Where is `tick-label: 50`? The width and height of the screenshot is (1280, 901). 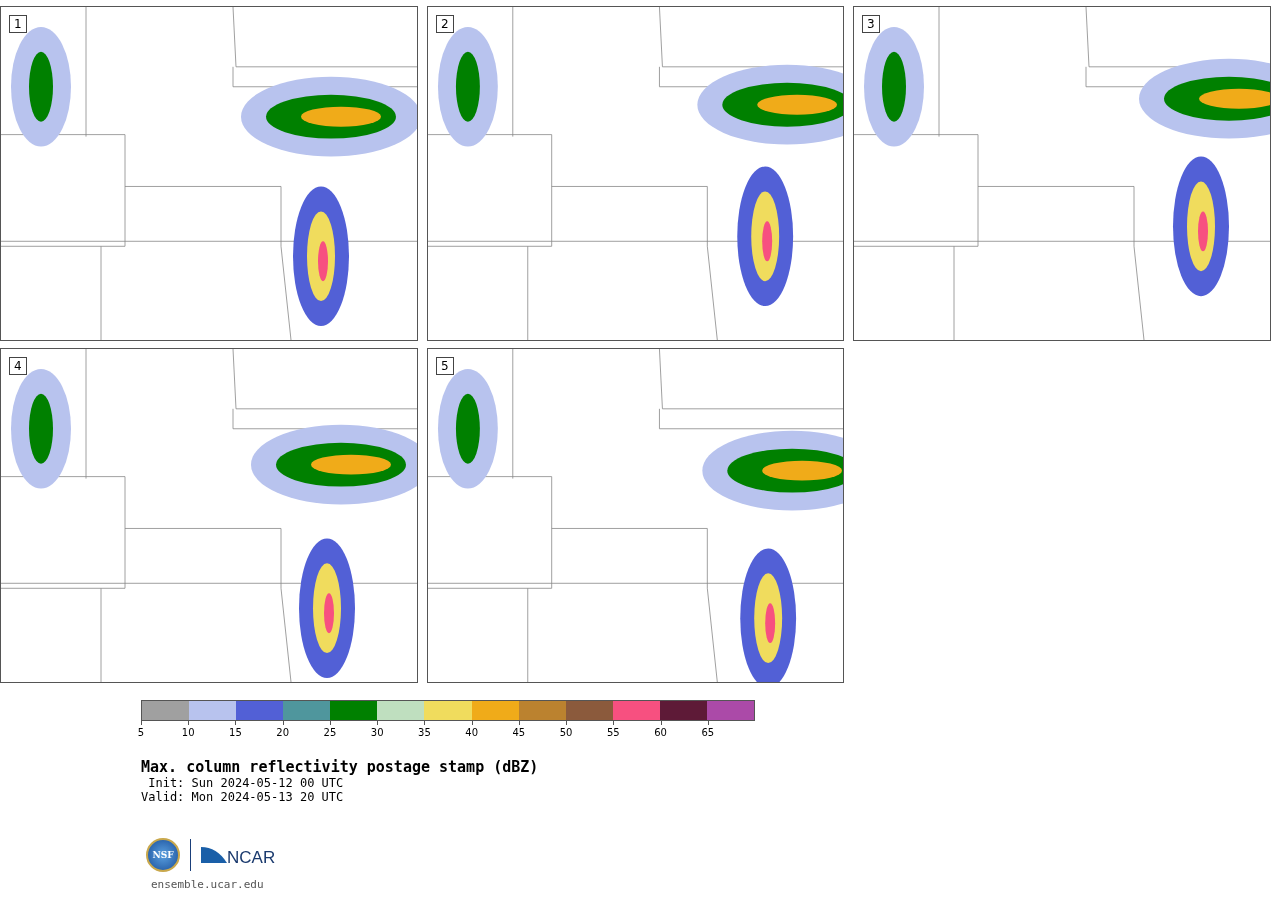
tick-label: 50 is located at coordinates (566, 732).